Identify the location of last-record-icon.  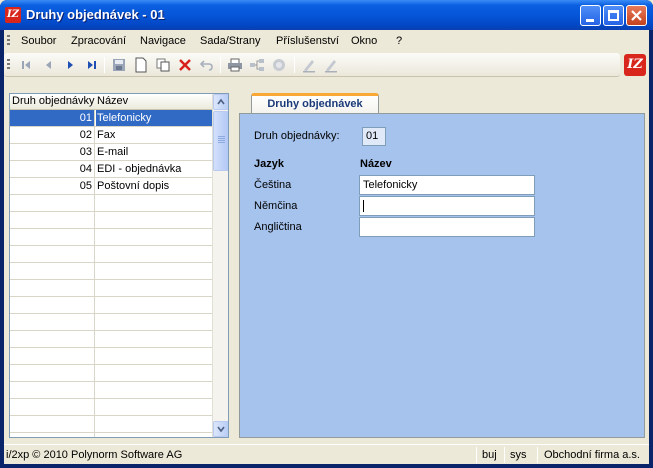
(92, 65).